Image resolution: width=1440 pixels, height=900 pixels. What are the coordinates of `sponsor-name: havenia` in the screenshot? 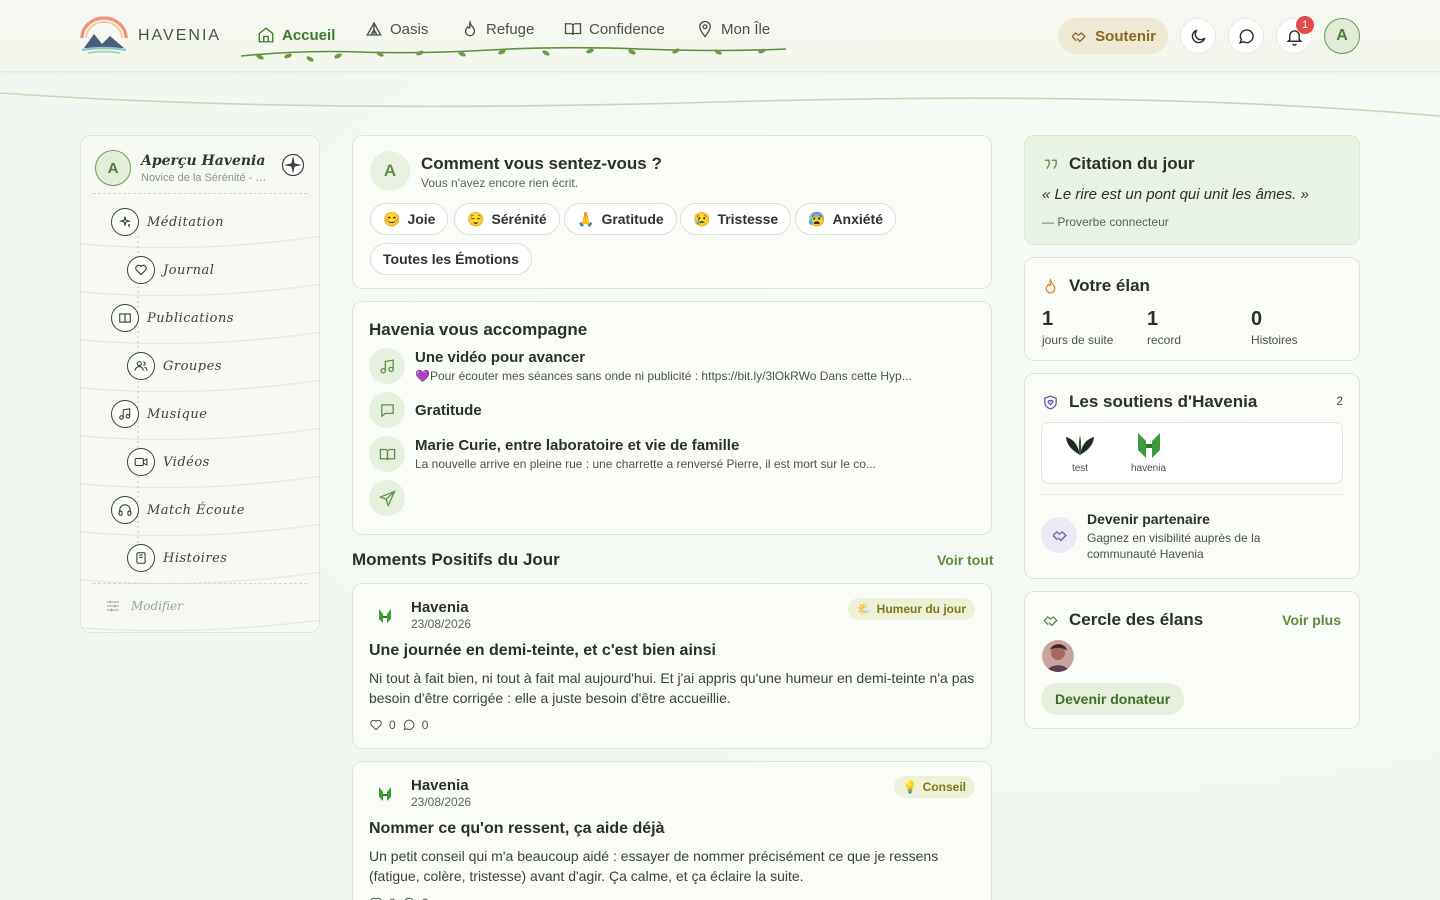 It's located at (1149, 468).